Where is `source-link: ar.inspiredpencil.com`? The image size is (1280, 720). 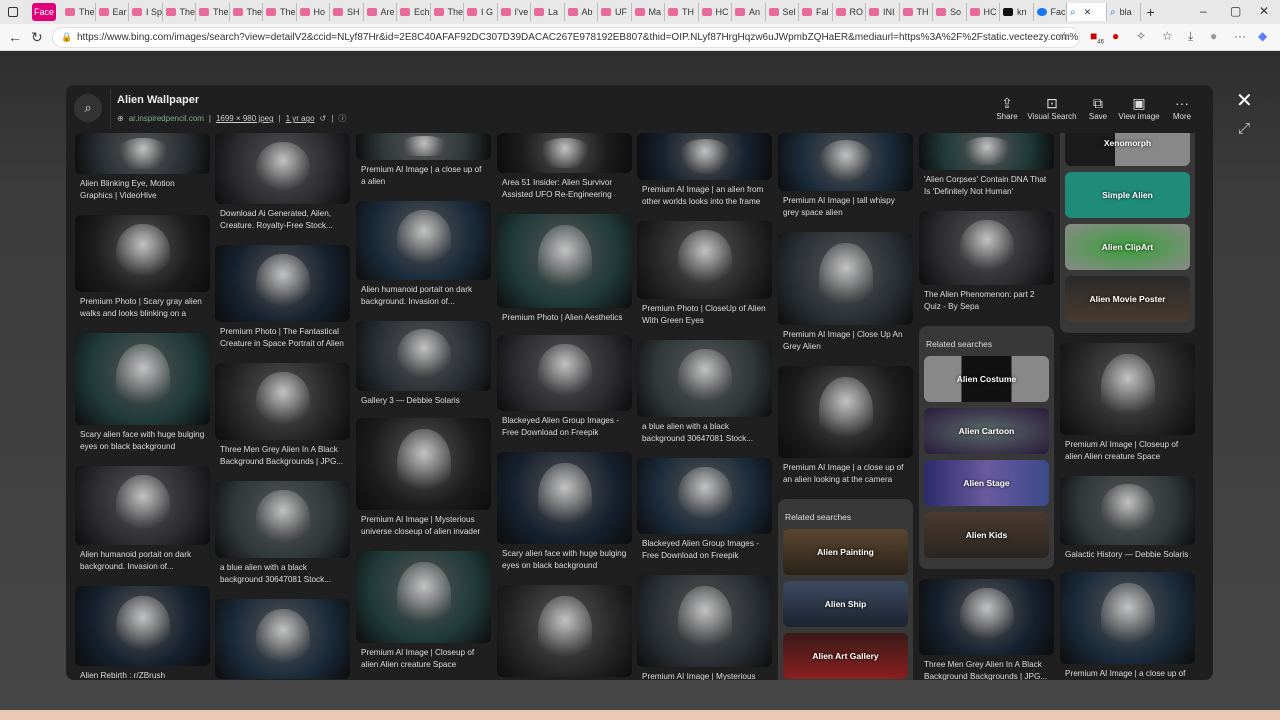
source-link: ar.inspiredpencil.com is located at coordinates (166, 118).